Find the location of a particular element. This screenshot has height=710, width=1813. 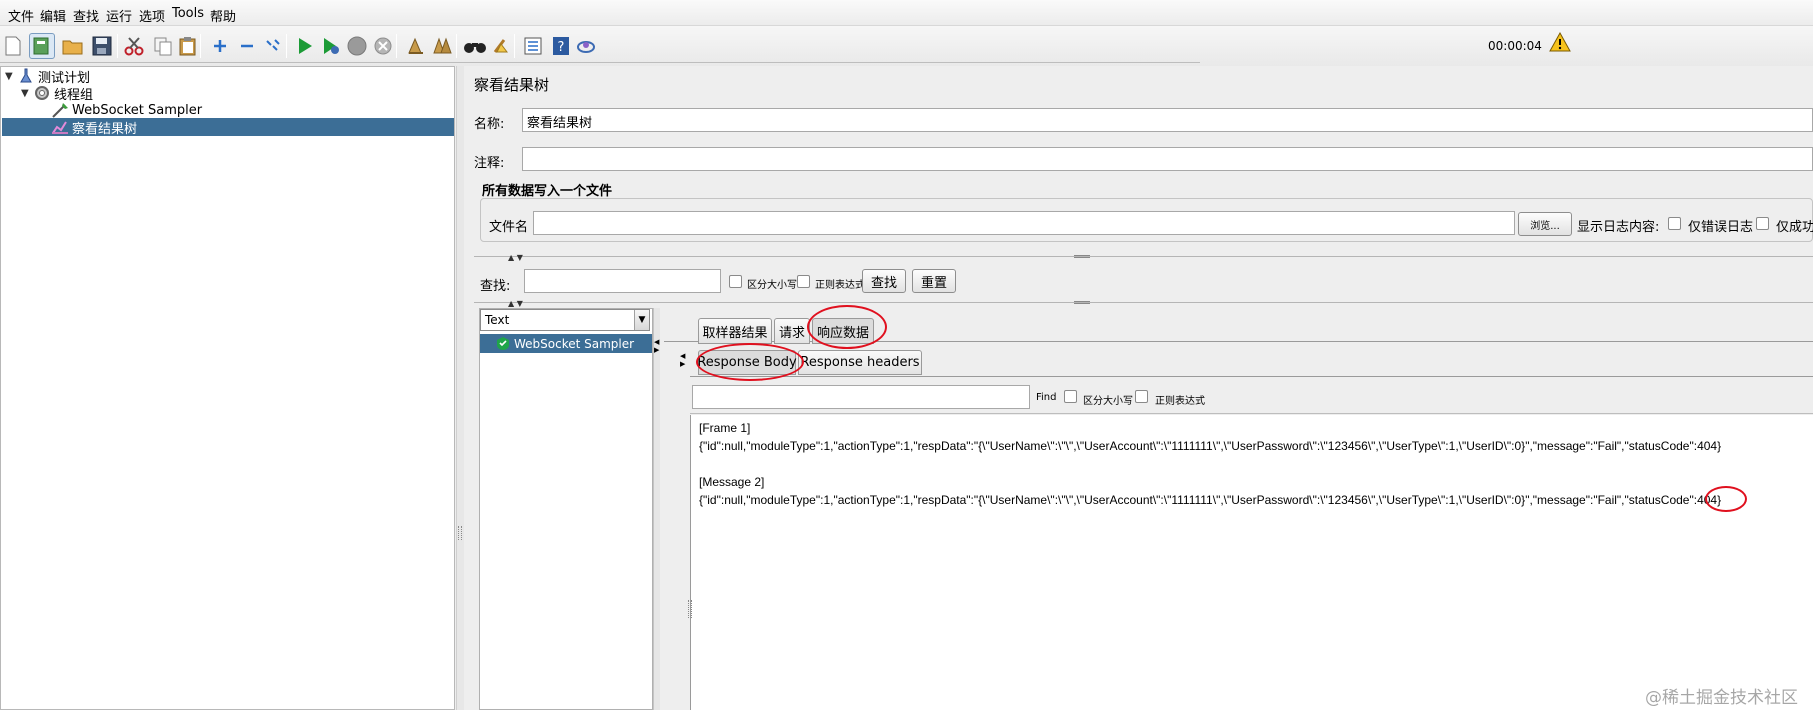

search-label: 查找: is located at coordinates (495, 286).